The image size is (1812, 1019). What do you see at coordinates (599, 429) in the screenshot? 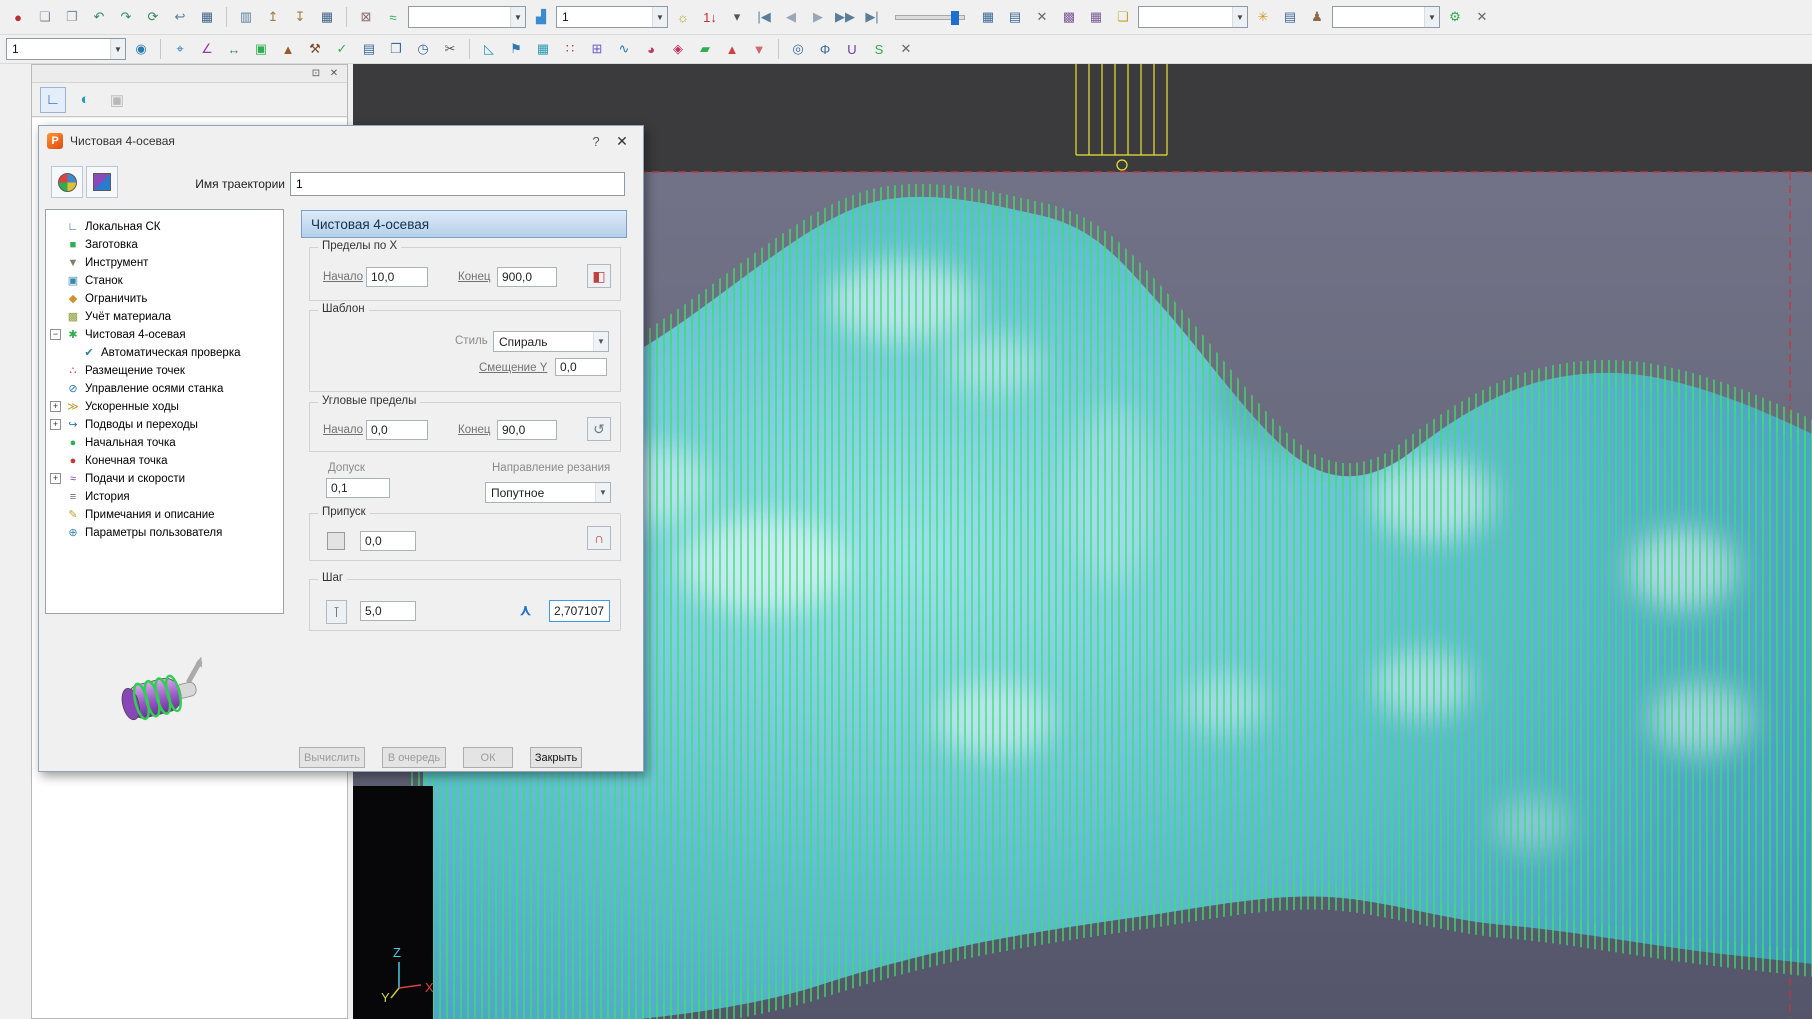
I see `angular-rotate-button: ↺` at bounding box center [599, 429].